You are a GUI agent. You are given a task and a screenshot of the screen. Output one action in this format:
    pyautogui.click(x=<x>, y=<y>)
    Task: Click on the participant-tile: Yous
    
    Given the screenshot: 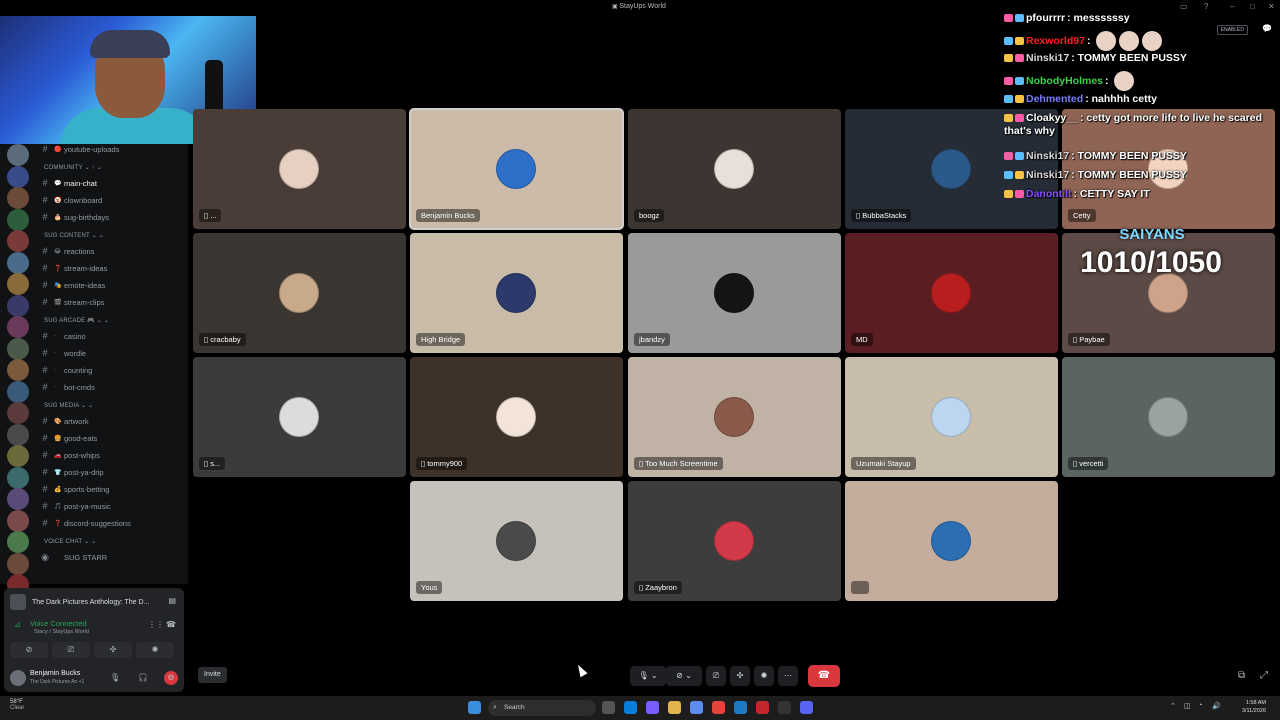 What is the action you would take?
    pyautogui.click(x=516, y=541)
    